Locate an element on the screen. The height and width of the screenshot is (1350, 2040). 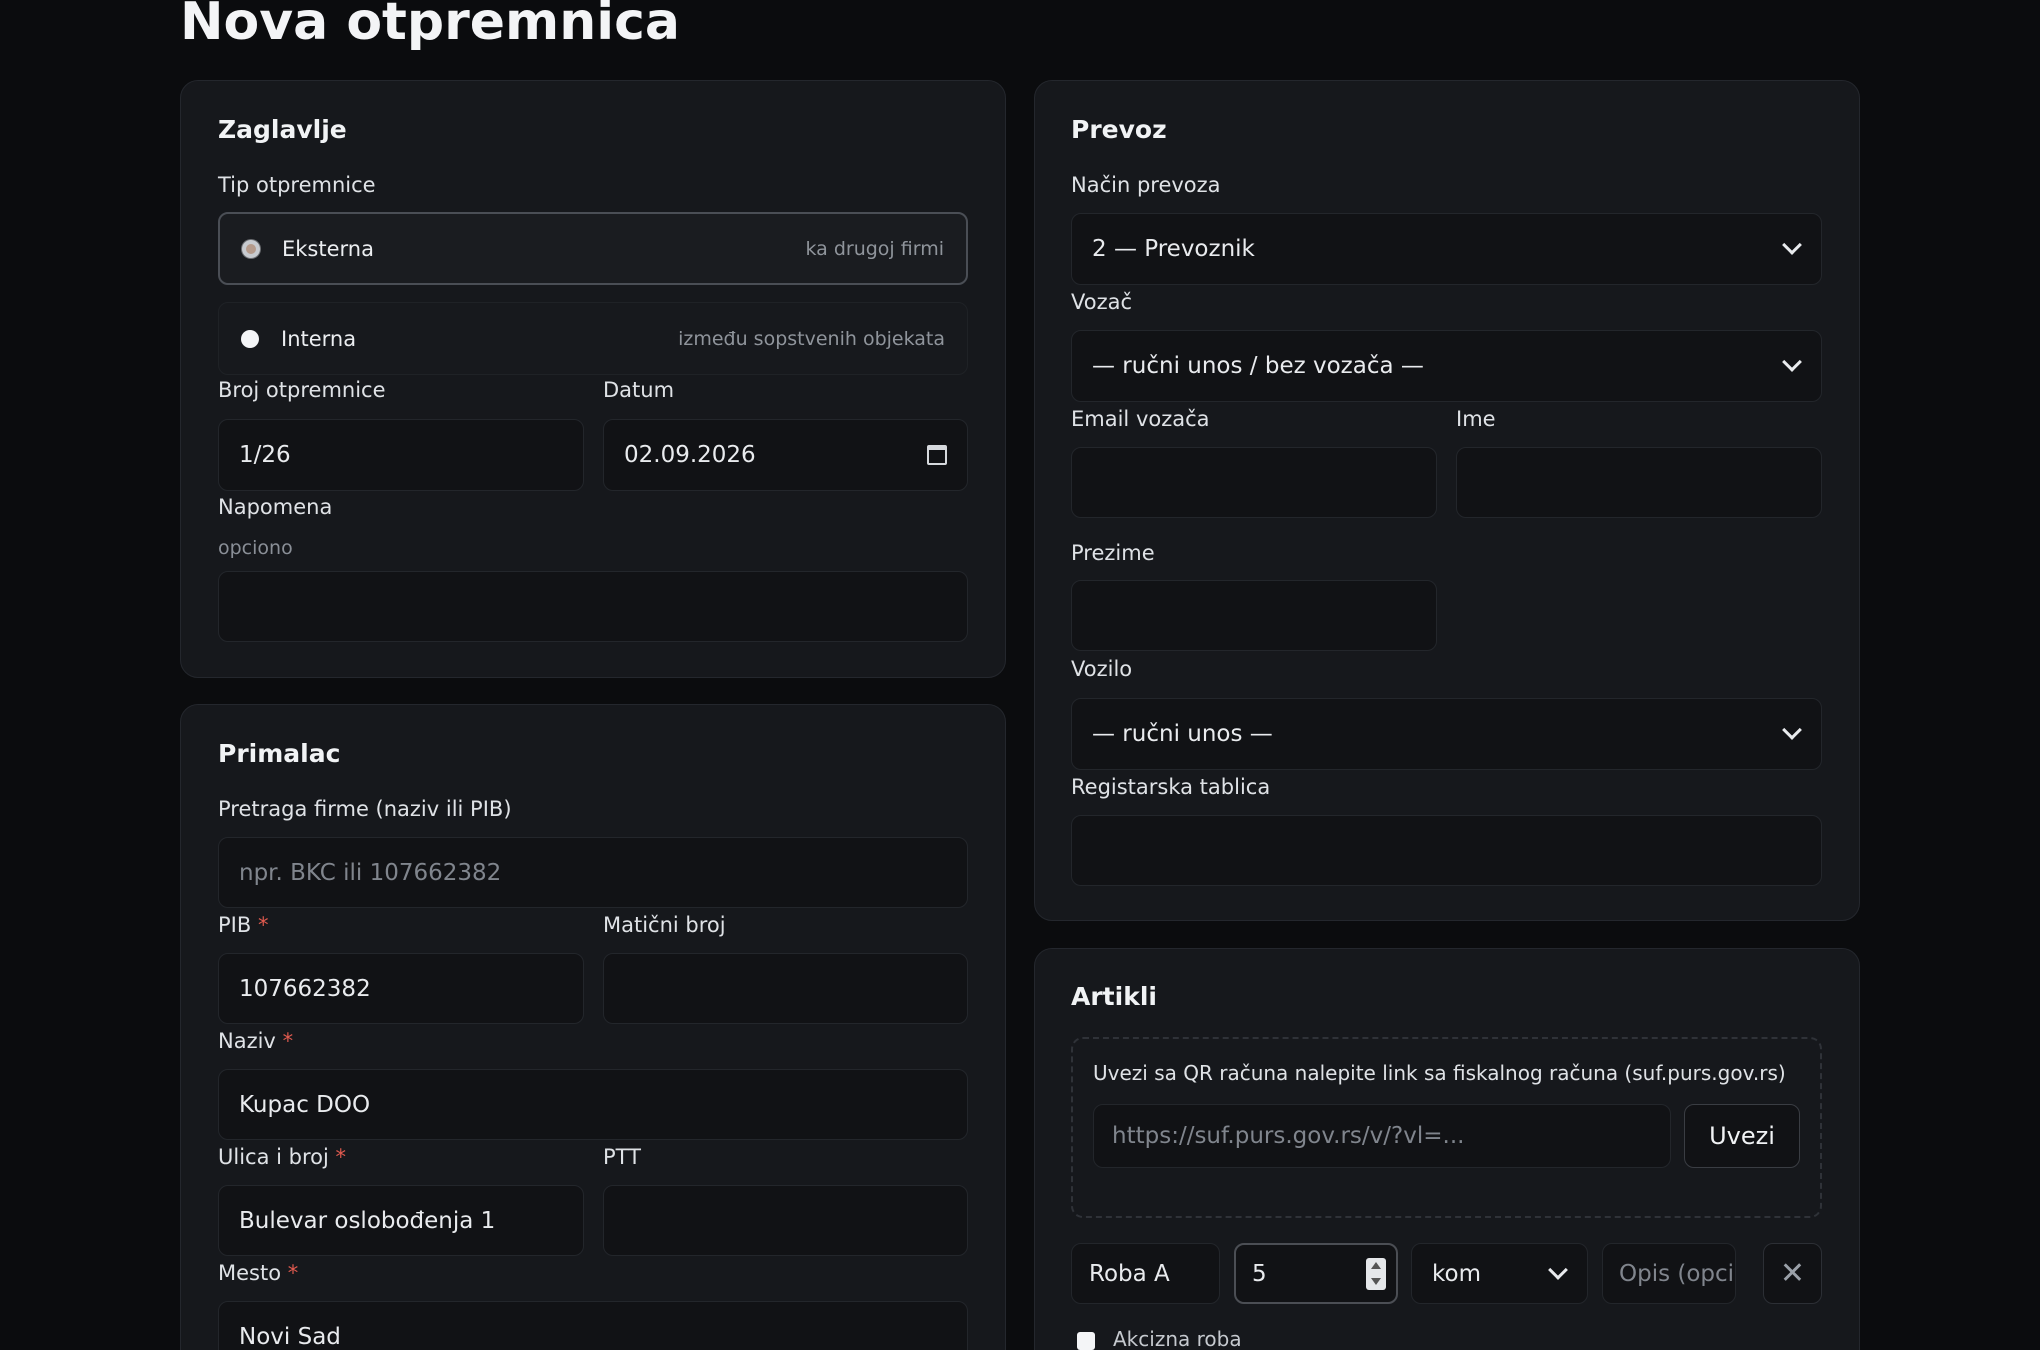
radio-external-label: Eksterna is located at coordinates (328, 248).